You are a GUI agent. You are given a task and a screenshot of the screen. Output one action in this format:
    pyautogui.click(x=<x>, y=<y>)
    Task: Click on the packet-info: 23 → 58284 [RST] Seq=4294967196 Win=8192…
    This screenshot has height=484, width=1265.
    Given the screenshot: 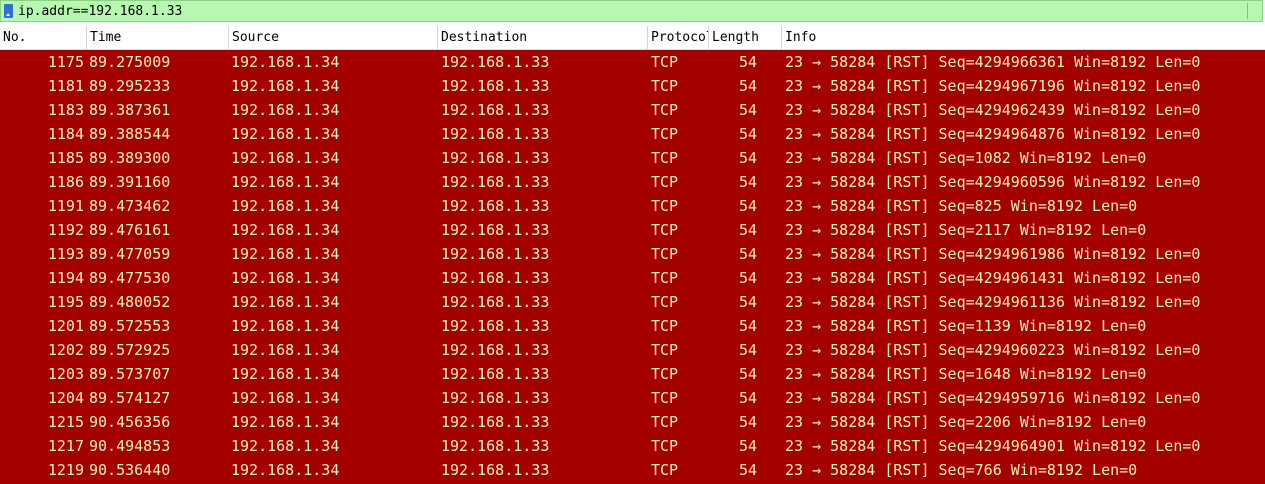 What is the action you would take?
    pyautogui.click(x=993, y=86)
    